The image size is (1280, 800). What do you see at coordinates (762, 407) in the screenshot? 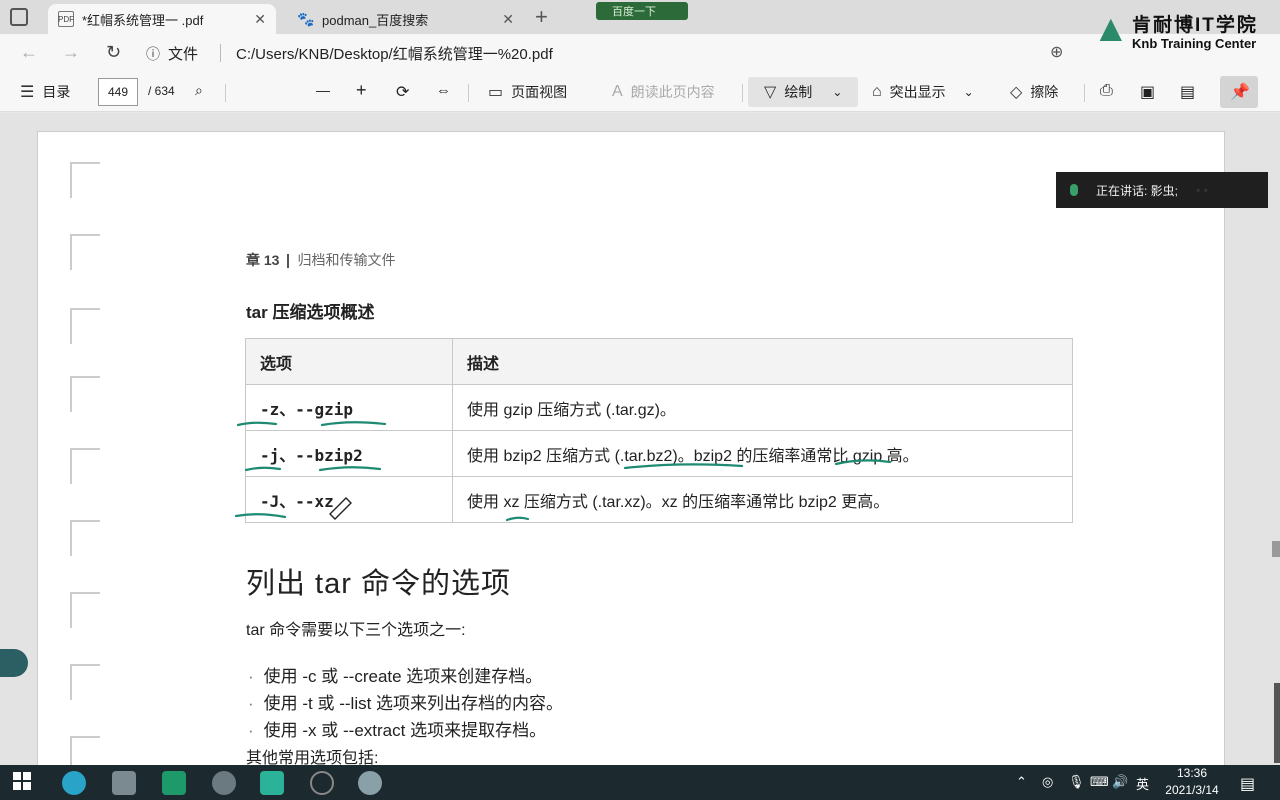
I see `description-cell: 使用 gzip 压缩方式 (.tar.gz)。` at bounding box center [762, 407].